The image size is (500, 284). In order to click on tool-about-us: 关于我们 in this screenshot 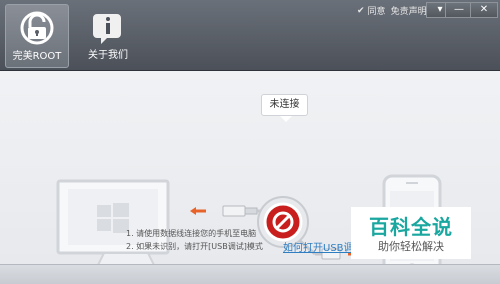, I will do `click(108, 35)`.